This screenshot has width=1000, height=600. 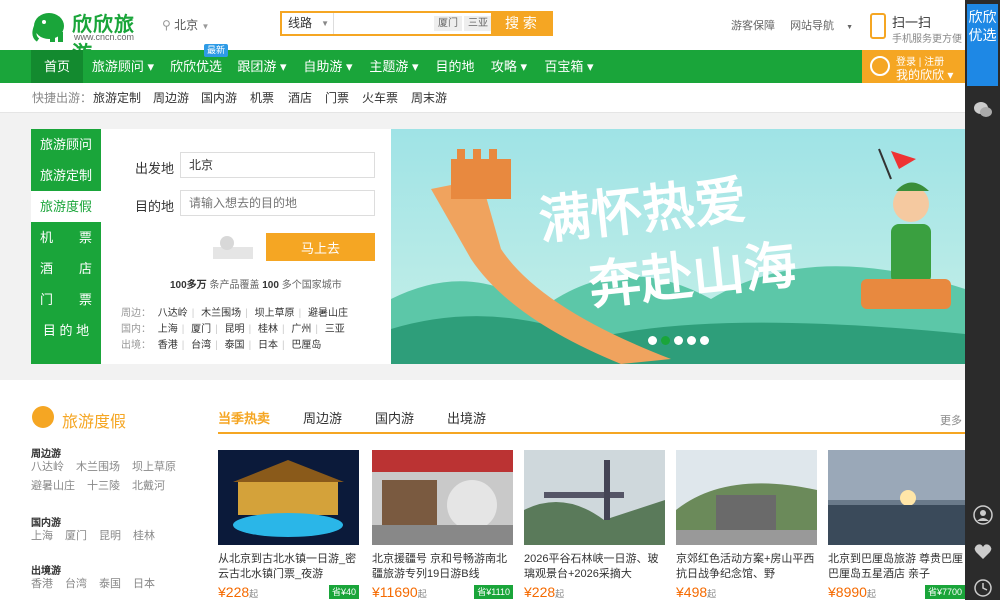 What do you see at coordinates (429, 98) in the screenshot?
I see `quick-link: 周末游` at bounding box center [429, 98].